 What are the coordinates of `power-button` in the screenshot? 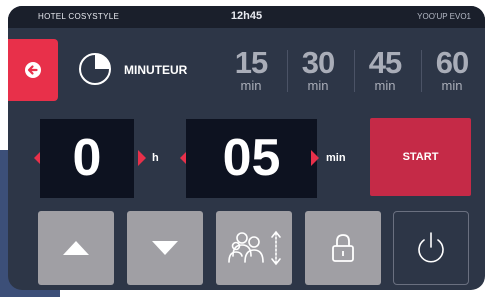 It's located at (431, 248).